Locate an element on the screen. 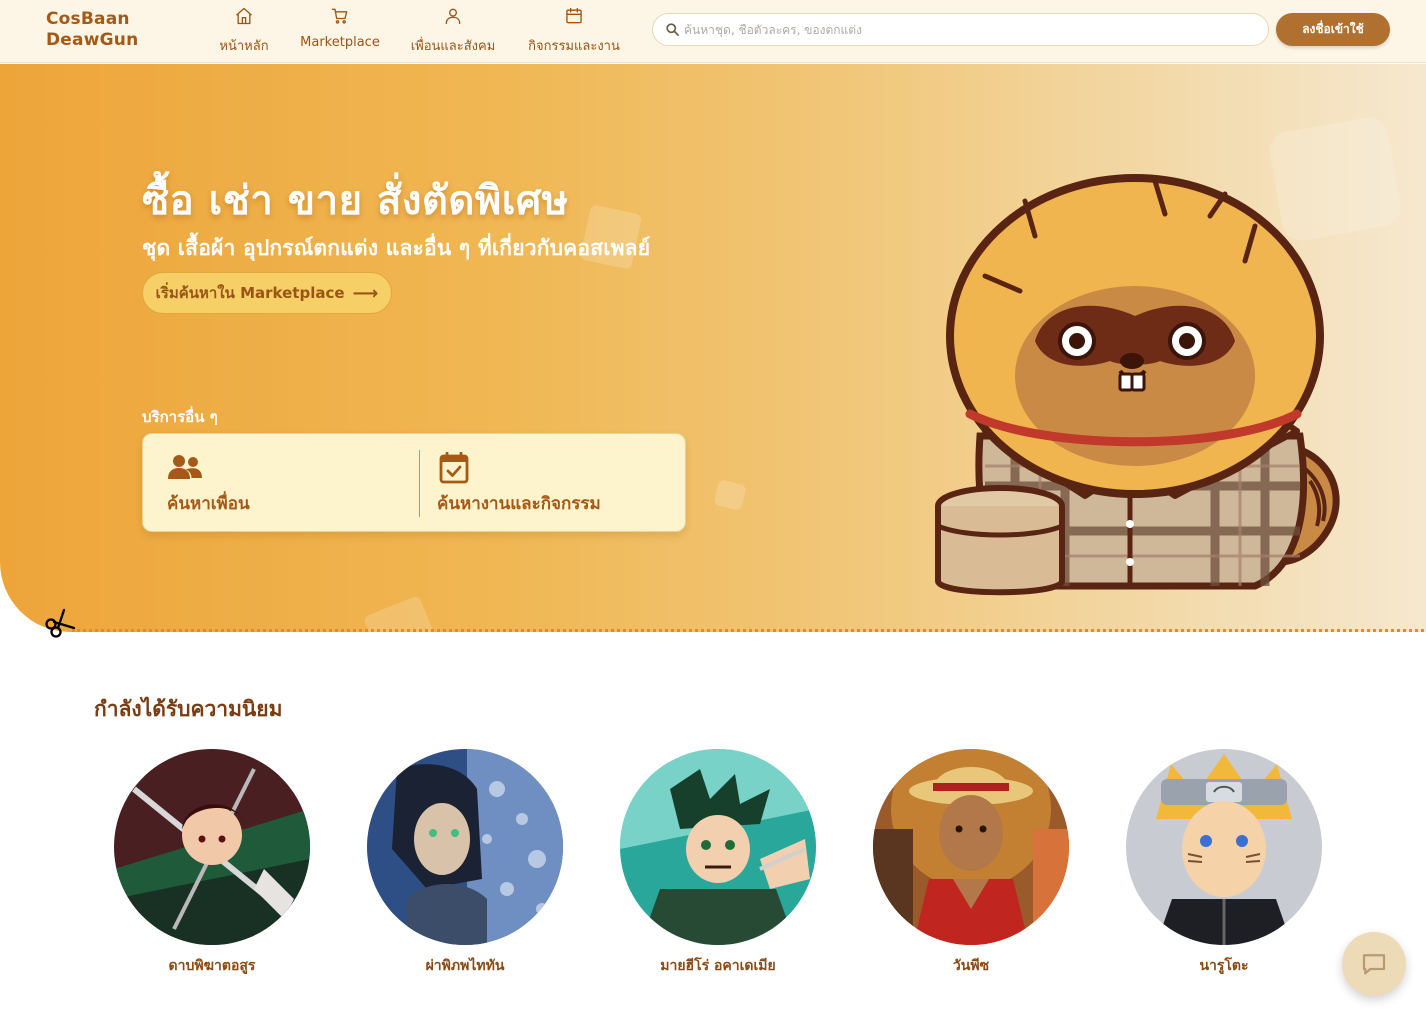  hero-title: ซื้อ เช่า ขาย สั่งตัดพิเศษ is located at coordinates (355, 201).